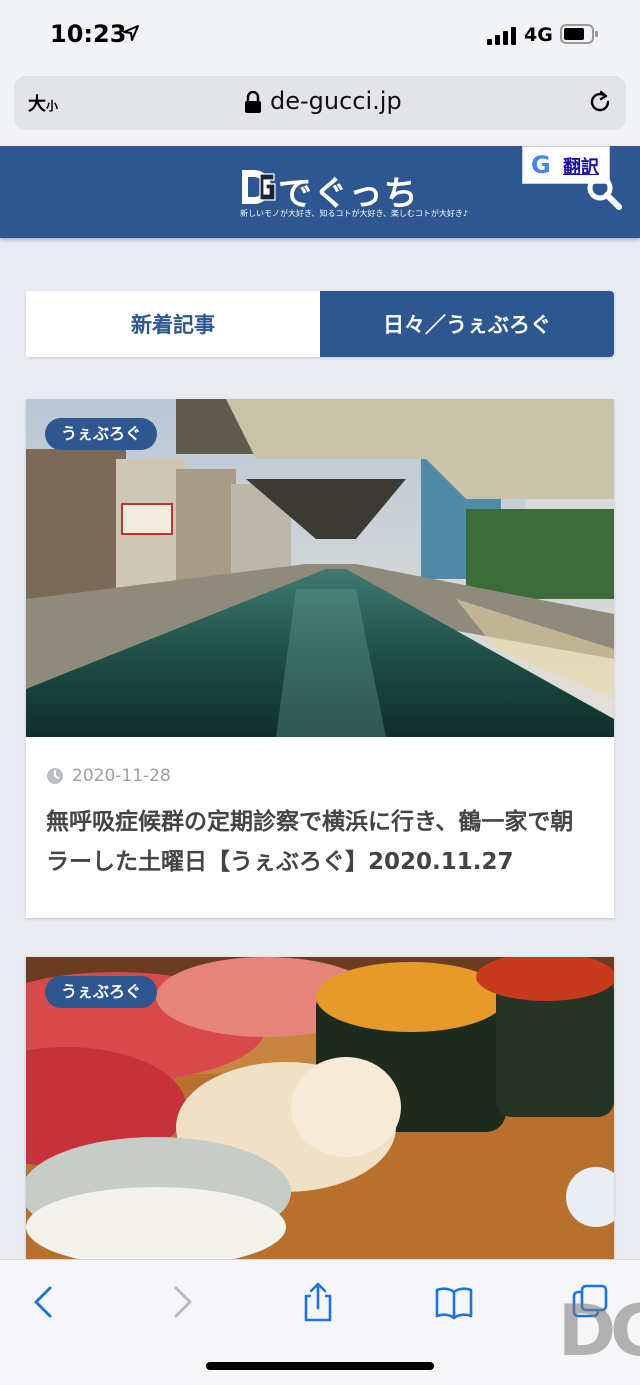  Describe the element at coordinates (131, 33) in the screenshot. I see `location-arrow-icon` at that location.